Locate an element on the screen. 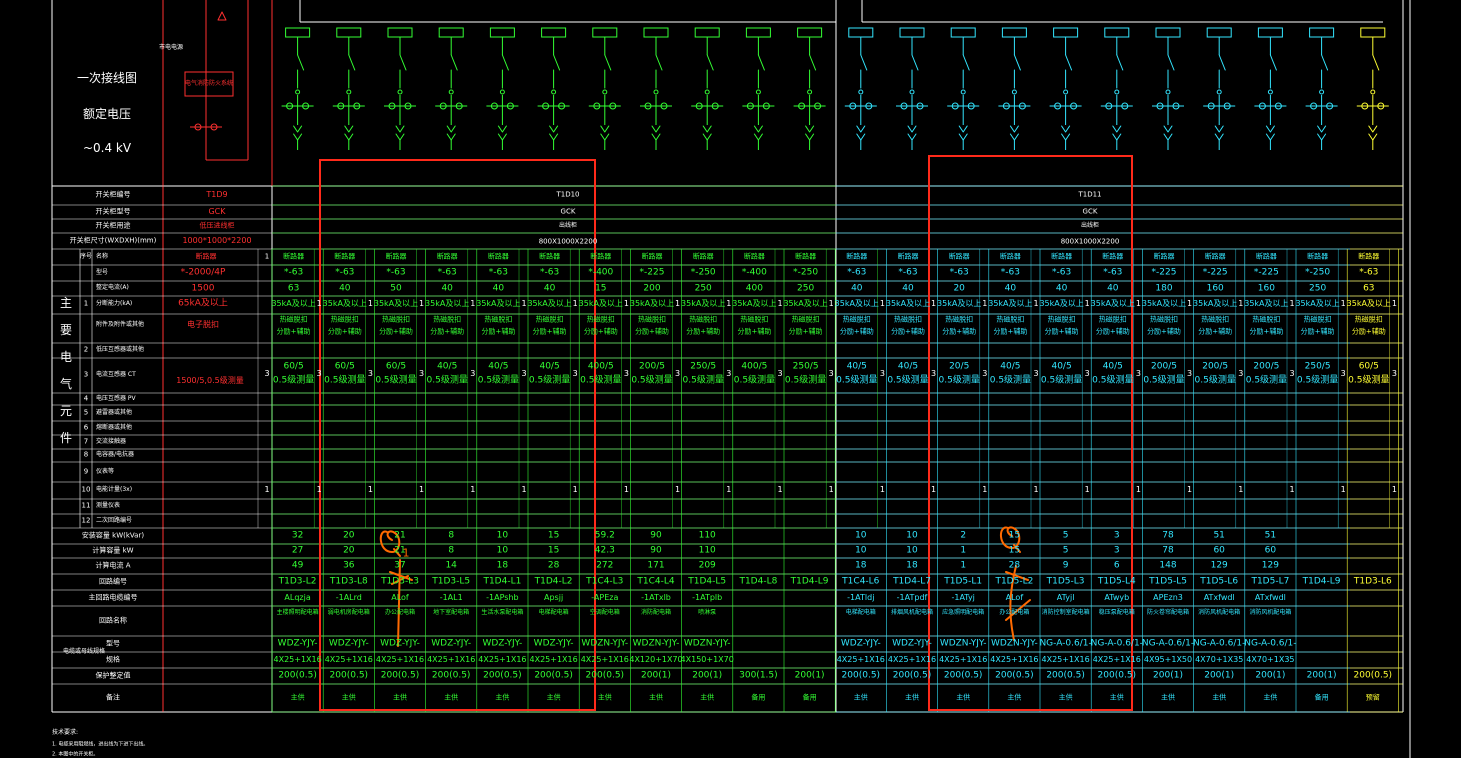 This screenshot has height=758, width=1461. fire-system-box is located at coordinates (209, 84).